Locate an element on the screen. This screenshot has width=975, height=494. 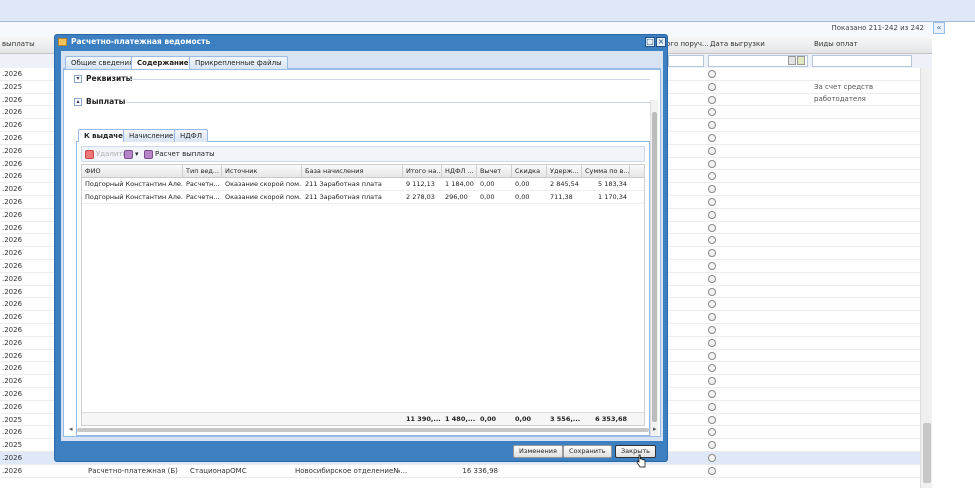
cell-sum: 1 170,34 is located at coordinates (612, 197).